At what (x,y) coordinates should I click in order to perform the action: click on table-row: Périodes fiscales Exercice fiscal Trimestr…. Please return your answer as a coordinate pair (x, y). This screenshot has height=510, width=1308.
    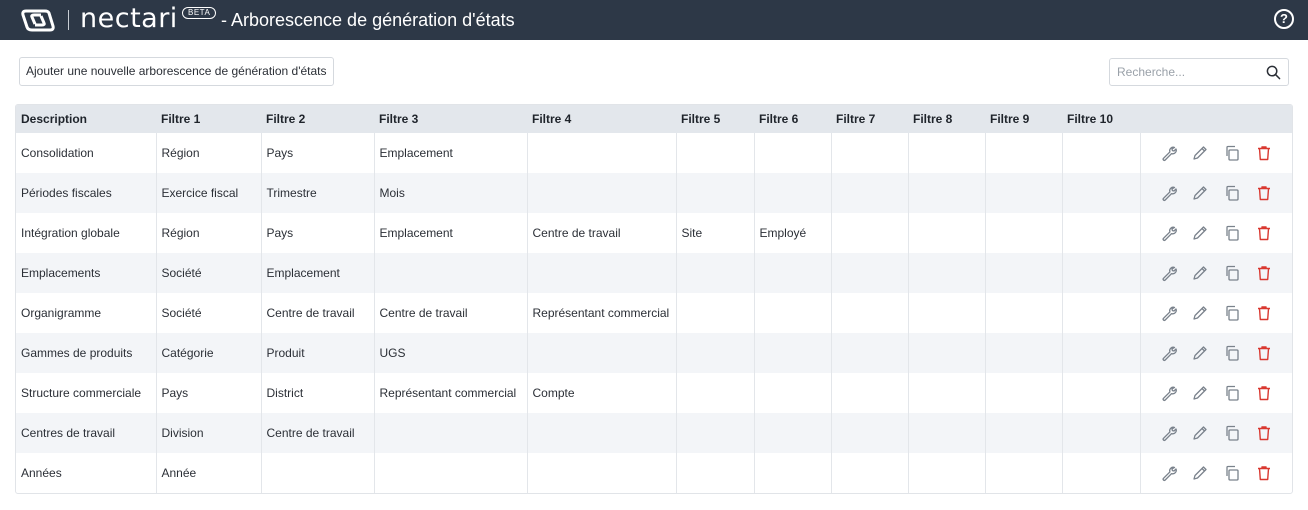
    Looking at the image, I should click on (654, 193).